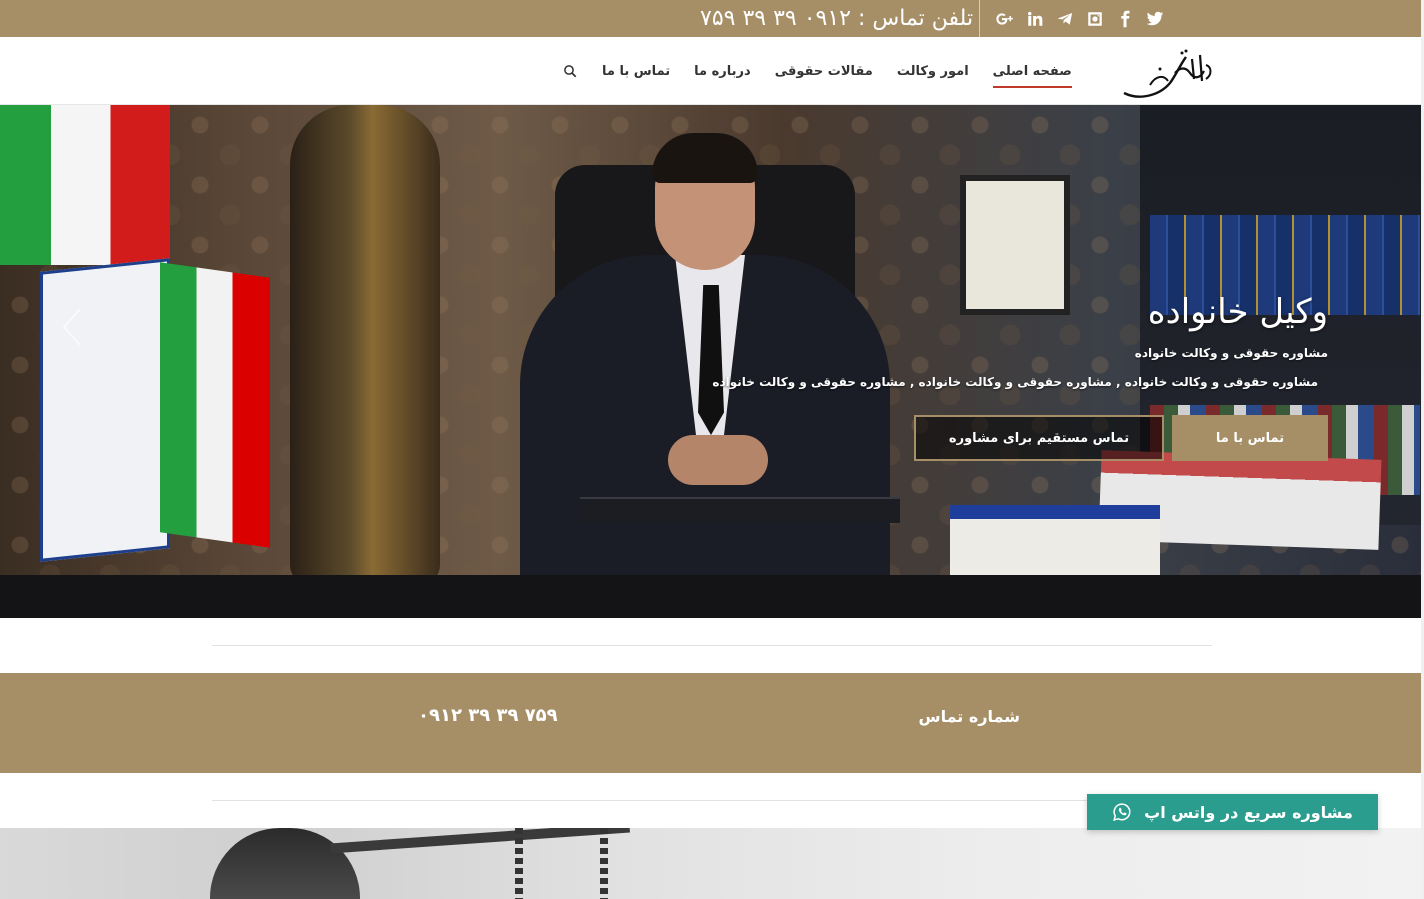  What do you see at coordinates (712, 863) in the screenshot?
I see `section-image` at bounding box center [712, 863].